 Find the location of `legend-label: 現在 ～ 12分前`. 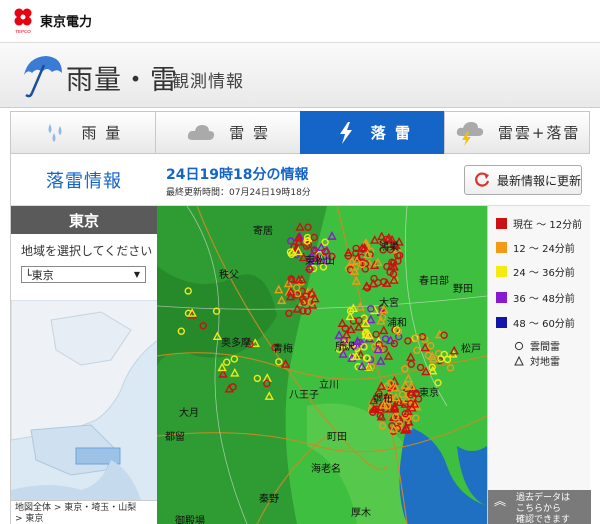

legend-label: 現在 ～ 12分前 is located at coordinates (548, 225).